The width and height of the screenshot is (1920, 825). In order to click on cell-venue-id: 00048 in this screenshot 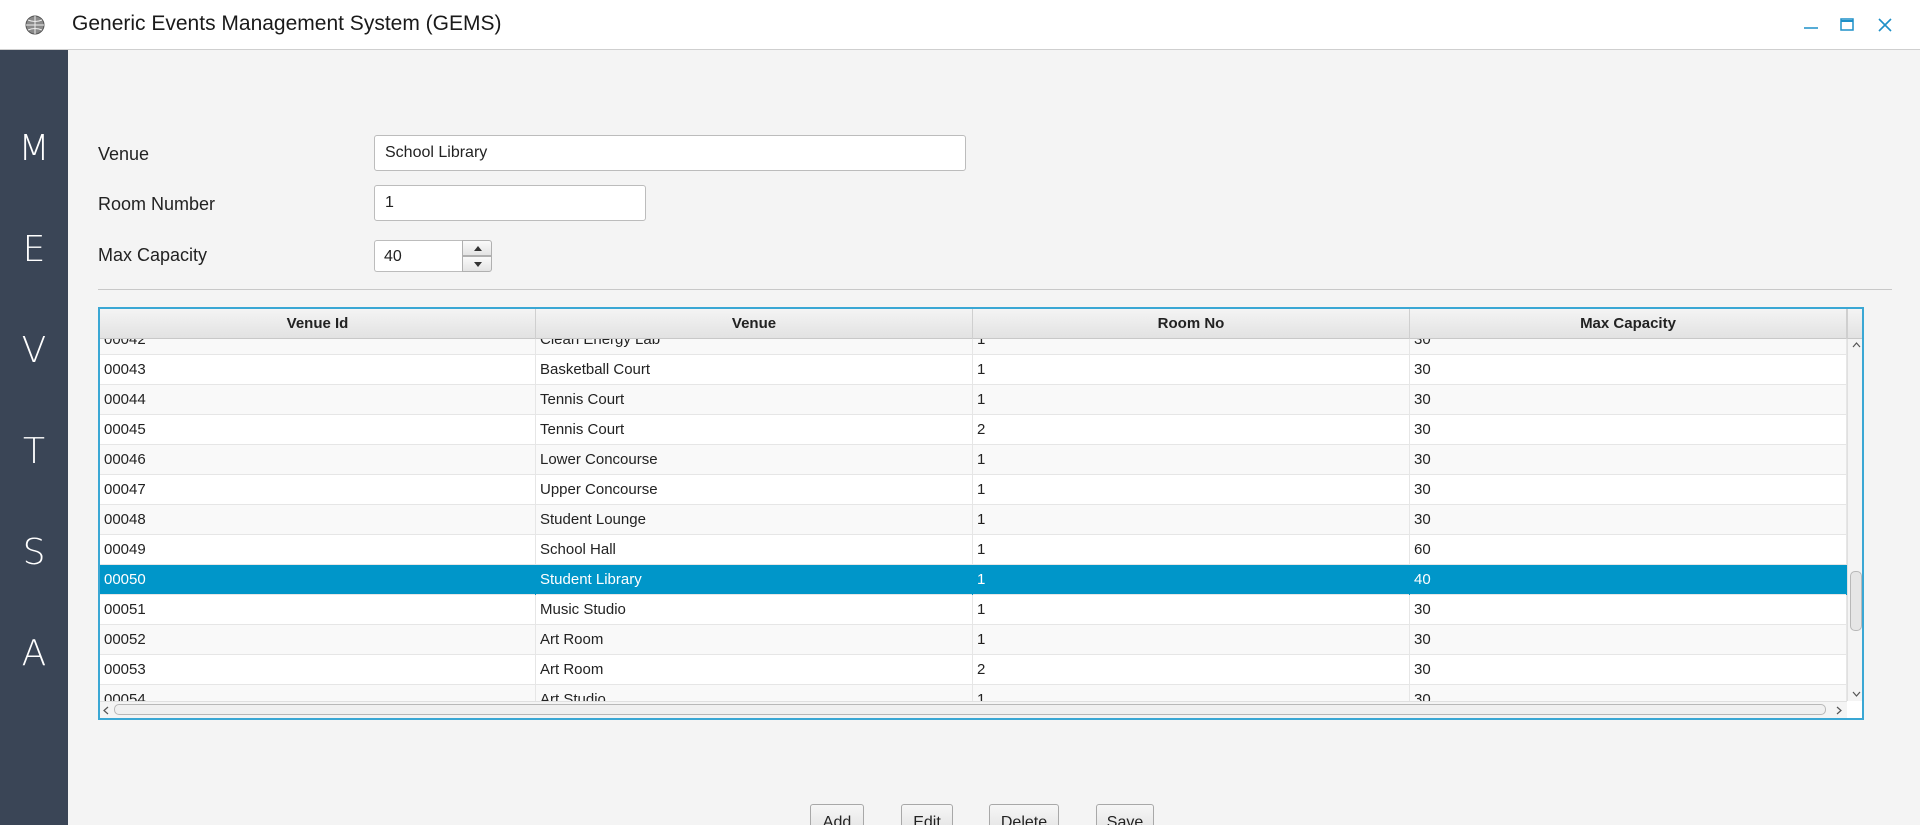, I will do `click(318, 520)`.